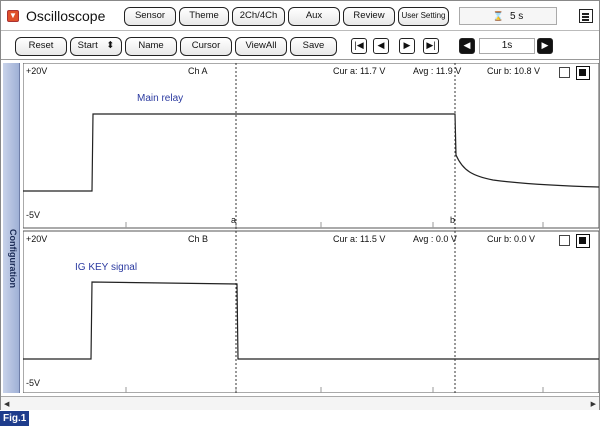 This screenshot has width=600, height=427. Describe the element at coordinates (423, 16) in the screenshot. I see `user-setting-button: User Setting` at that location.